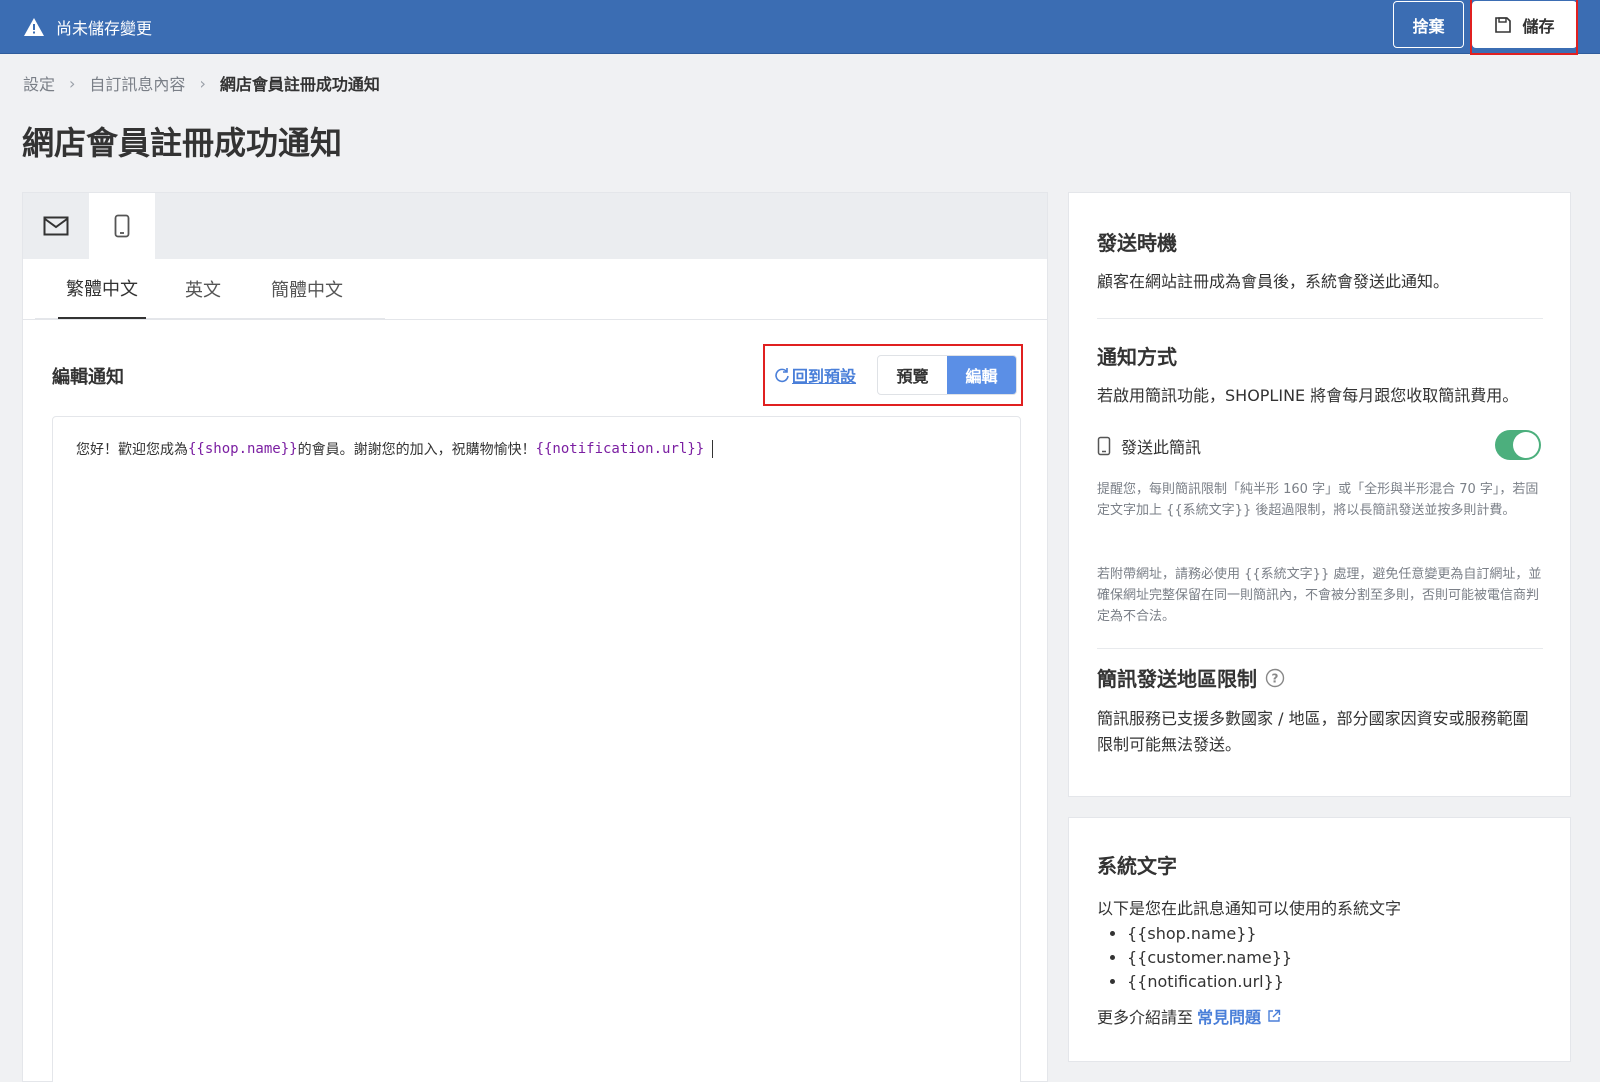  I want to click on edit-button: 編輯, so click(981, 375).